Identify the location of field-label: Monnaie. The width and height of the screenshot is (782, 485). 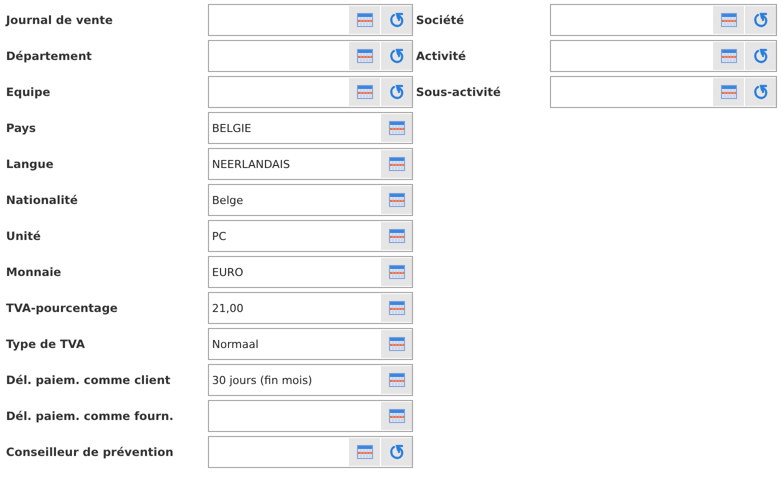
(34, 272).